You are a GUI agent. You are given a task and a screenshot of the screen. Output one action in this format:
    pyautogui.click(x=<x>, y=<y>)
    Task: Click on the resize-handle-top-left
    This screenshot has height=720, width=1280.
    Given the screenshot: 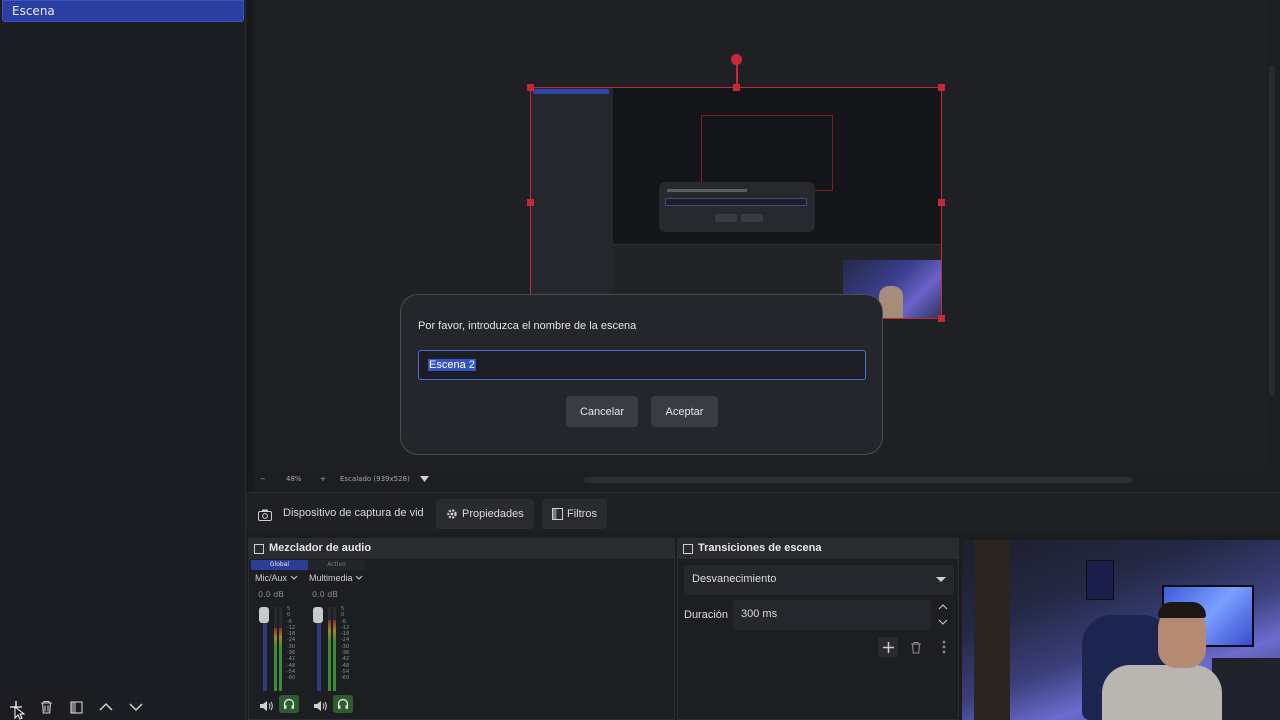 What is the action you would take?
    pyautogui.click(x=530, y=87)
    